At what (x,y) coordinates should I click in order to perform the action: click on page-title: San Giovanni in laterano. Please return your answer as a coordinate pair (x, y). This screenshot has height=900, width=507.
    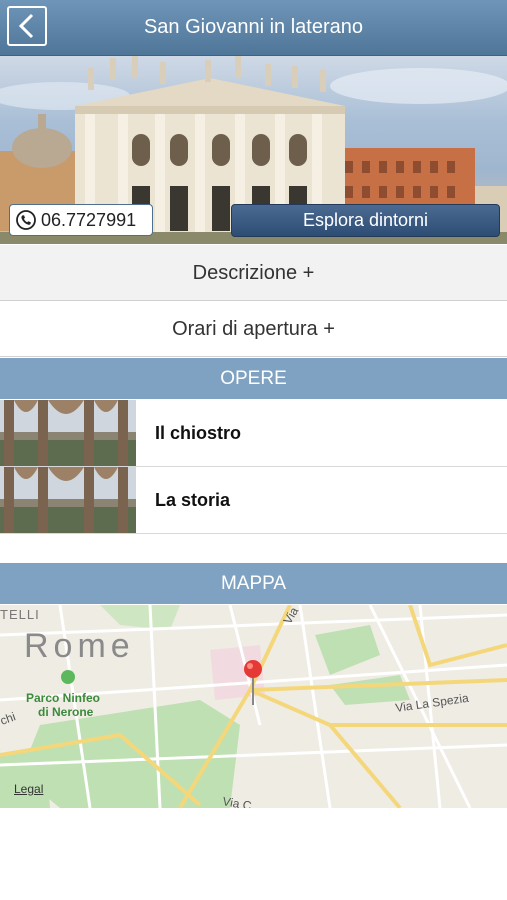
    Looking at the image, I should click on (253, 27).